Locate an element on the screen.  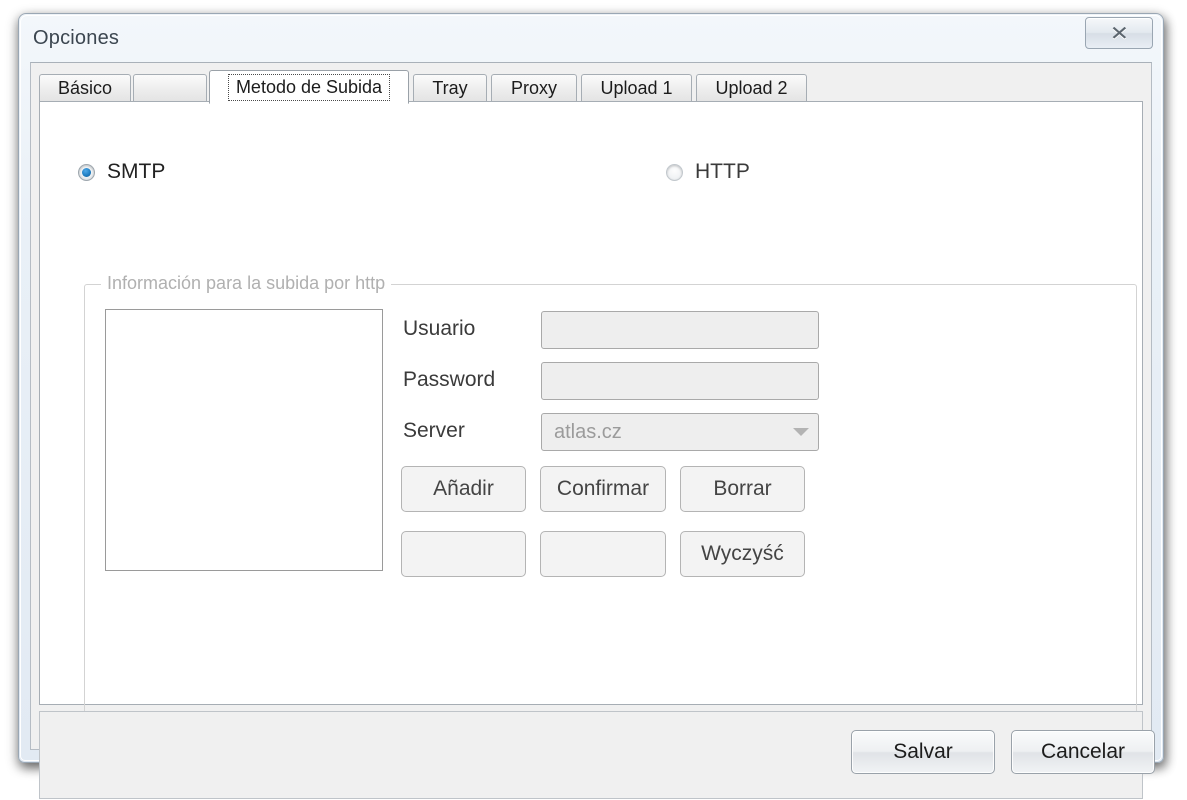
tab-blank is located at coordinates (170, 88).